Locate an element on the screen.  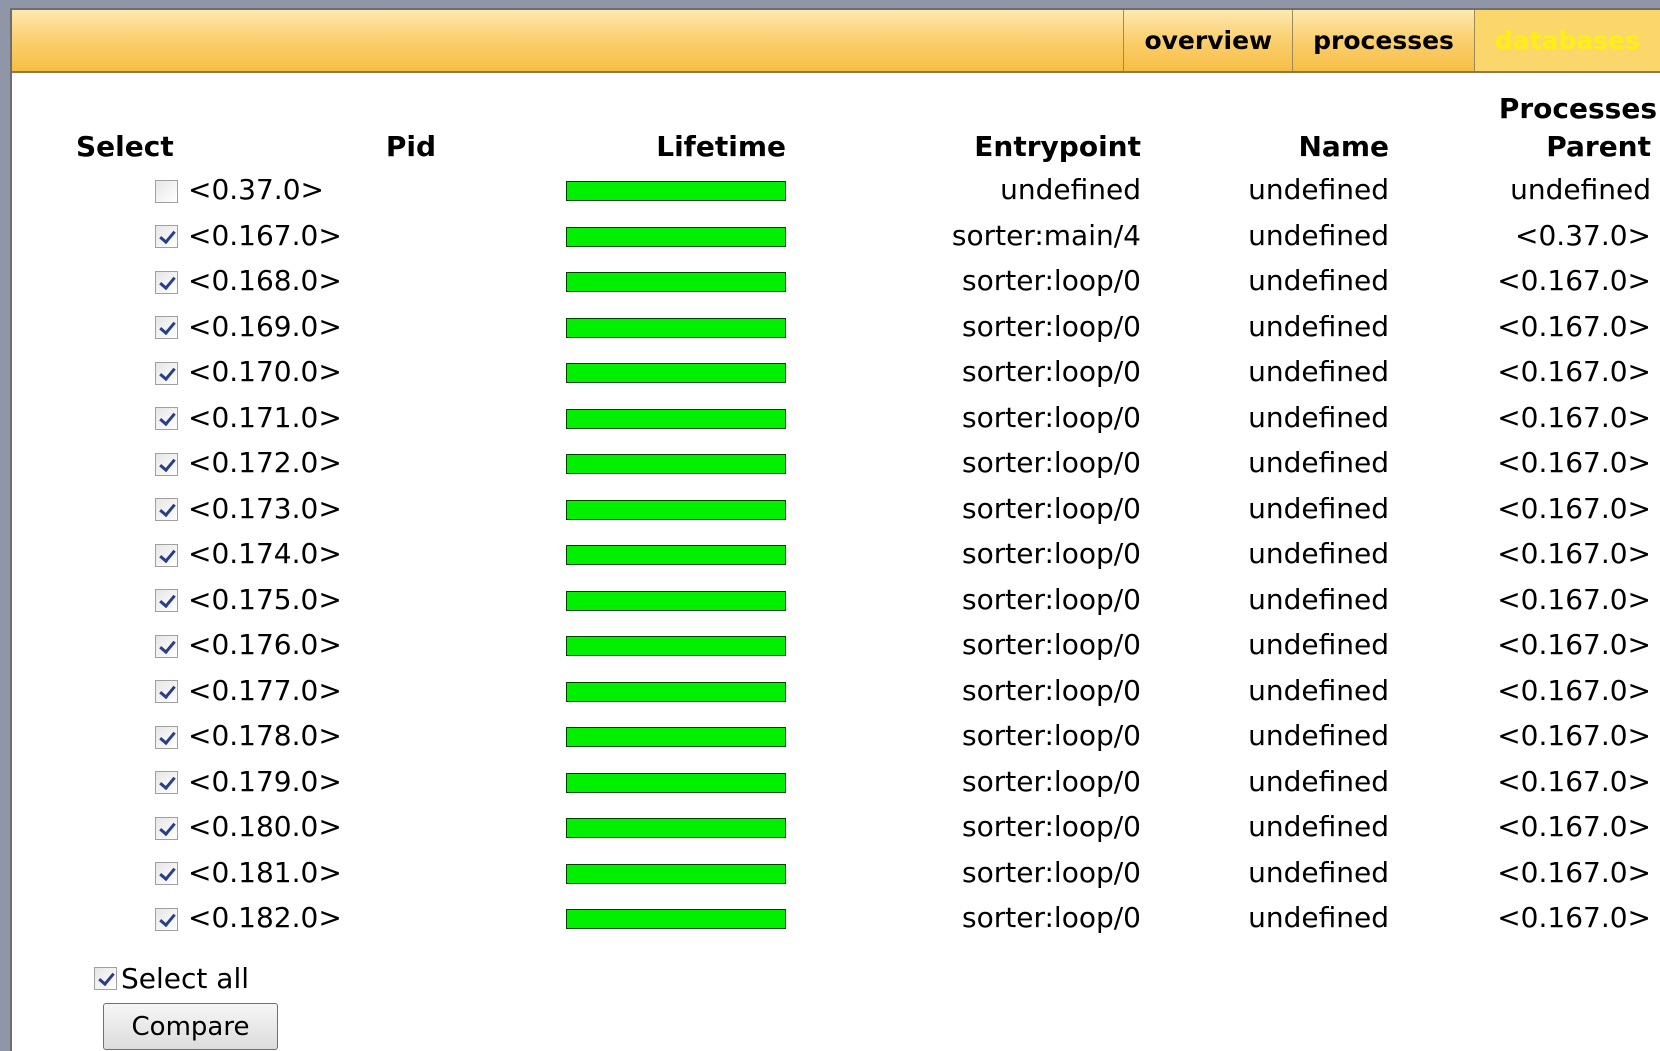
table-row: <0.170.0> sorter:loop/0 undefined <0.167.0> is located at coordinates (863, 372).